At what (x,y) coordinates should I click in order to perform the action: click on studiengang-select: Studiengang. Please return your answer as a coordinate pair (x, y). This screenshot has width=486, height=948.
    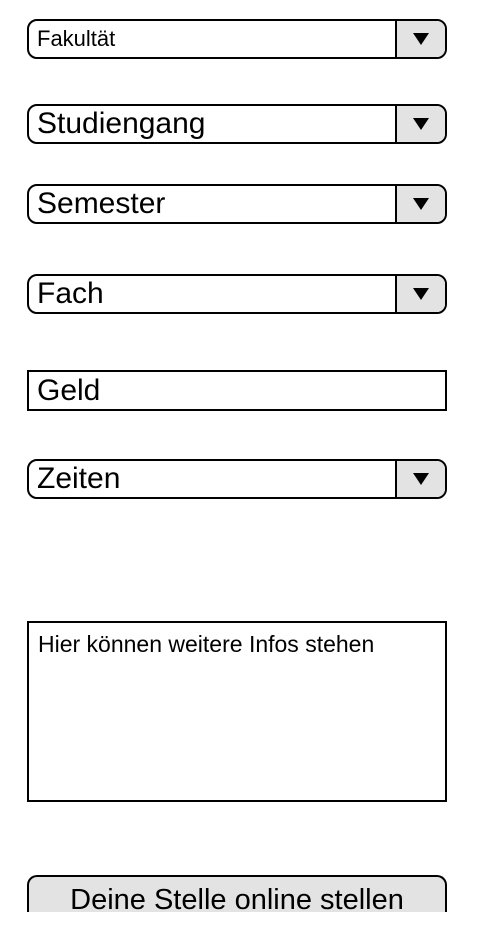
    Looking at the image, I should click on (237, 124).